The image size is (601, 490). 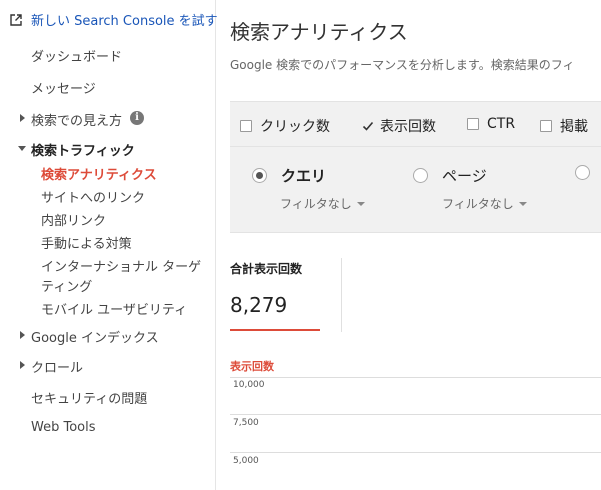 What do you see at coordinates (63, 427) in the screenshot?
I see `sidebar-item-web-tools: Web Tools` at bounding box center [63, 427].